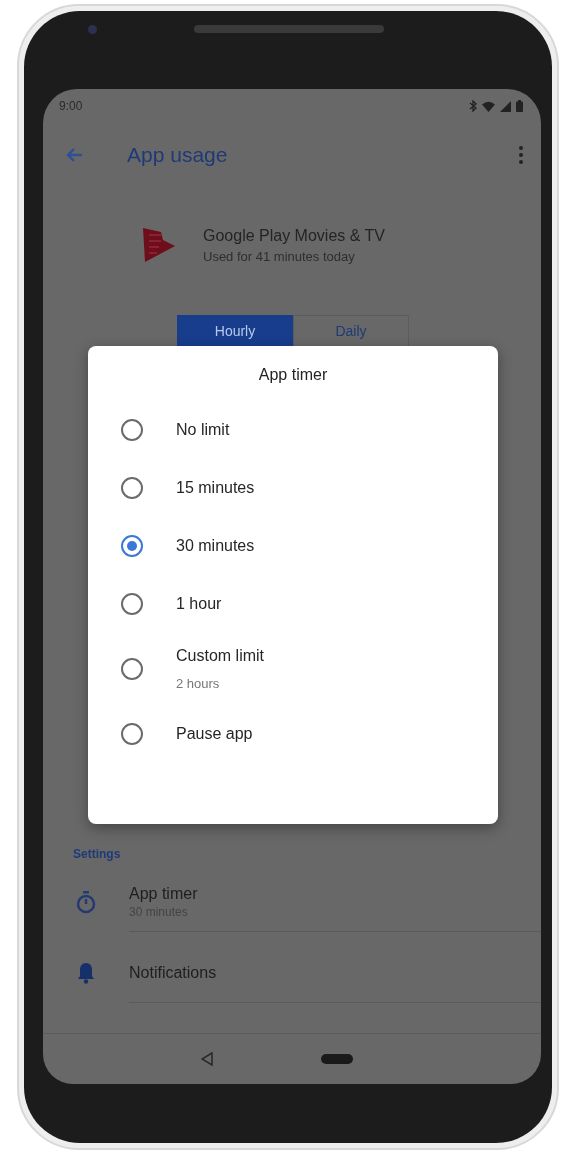 The width and height of the screenshot is (574, 1170). I want to click on option-label: Pause app, so click(214, 734).